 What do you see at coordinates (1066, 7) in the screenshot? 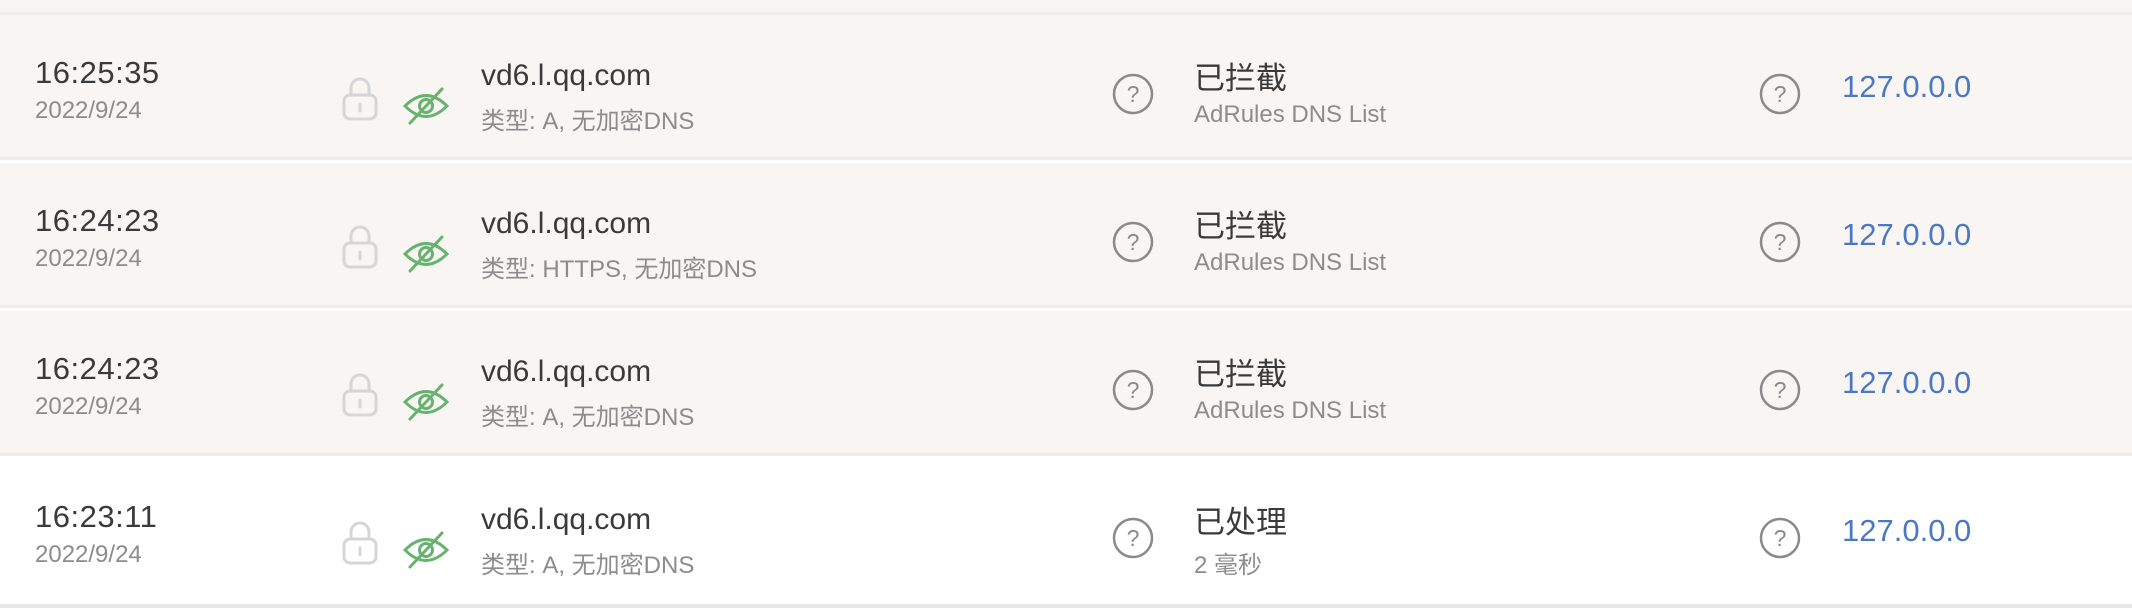
I see `previous-row-edge` at bounding box center [1066, 7].